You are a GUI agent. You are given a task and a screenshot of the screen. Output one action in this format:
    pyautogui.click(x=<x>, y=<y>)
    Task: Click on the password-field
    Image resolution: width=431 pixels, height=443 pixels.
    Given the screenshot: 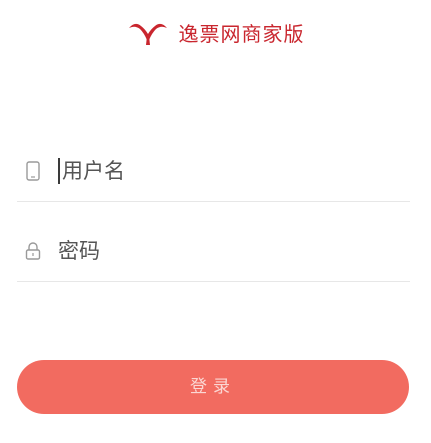 What is the action you would take?
    pyautogui.click(x=213, y=251)
    